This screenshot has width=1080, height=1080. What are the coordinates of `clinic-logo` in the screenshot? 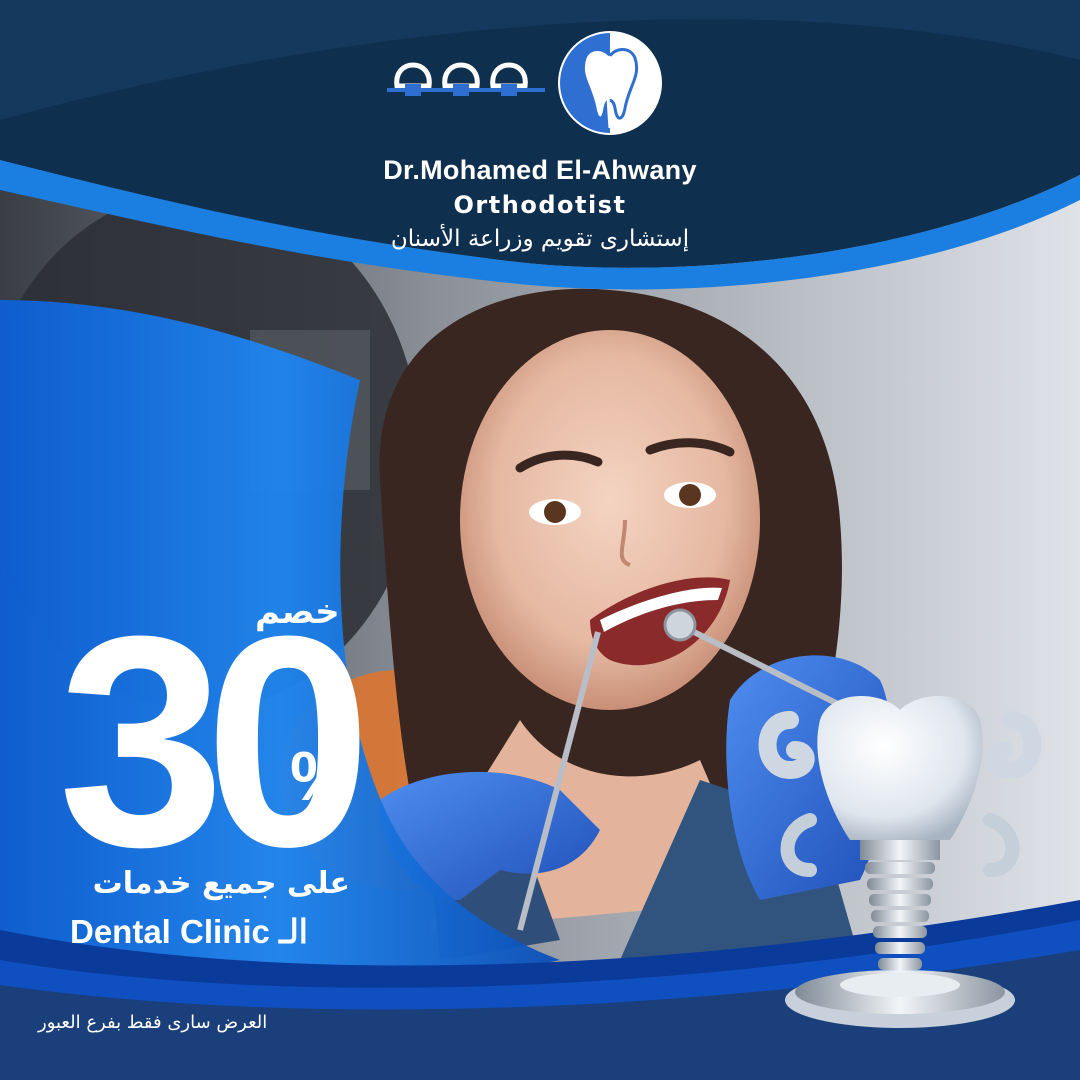 It's located at (530, 83).